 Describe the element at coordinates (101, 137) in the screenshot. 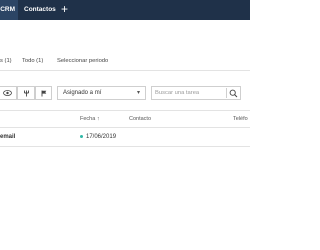

I see `task-date: 17/06/2019` at that location.